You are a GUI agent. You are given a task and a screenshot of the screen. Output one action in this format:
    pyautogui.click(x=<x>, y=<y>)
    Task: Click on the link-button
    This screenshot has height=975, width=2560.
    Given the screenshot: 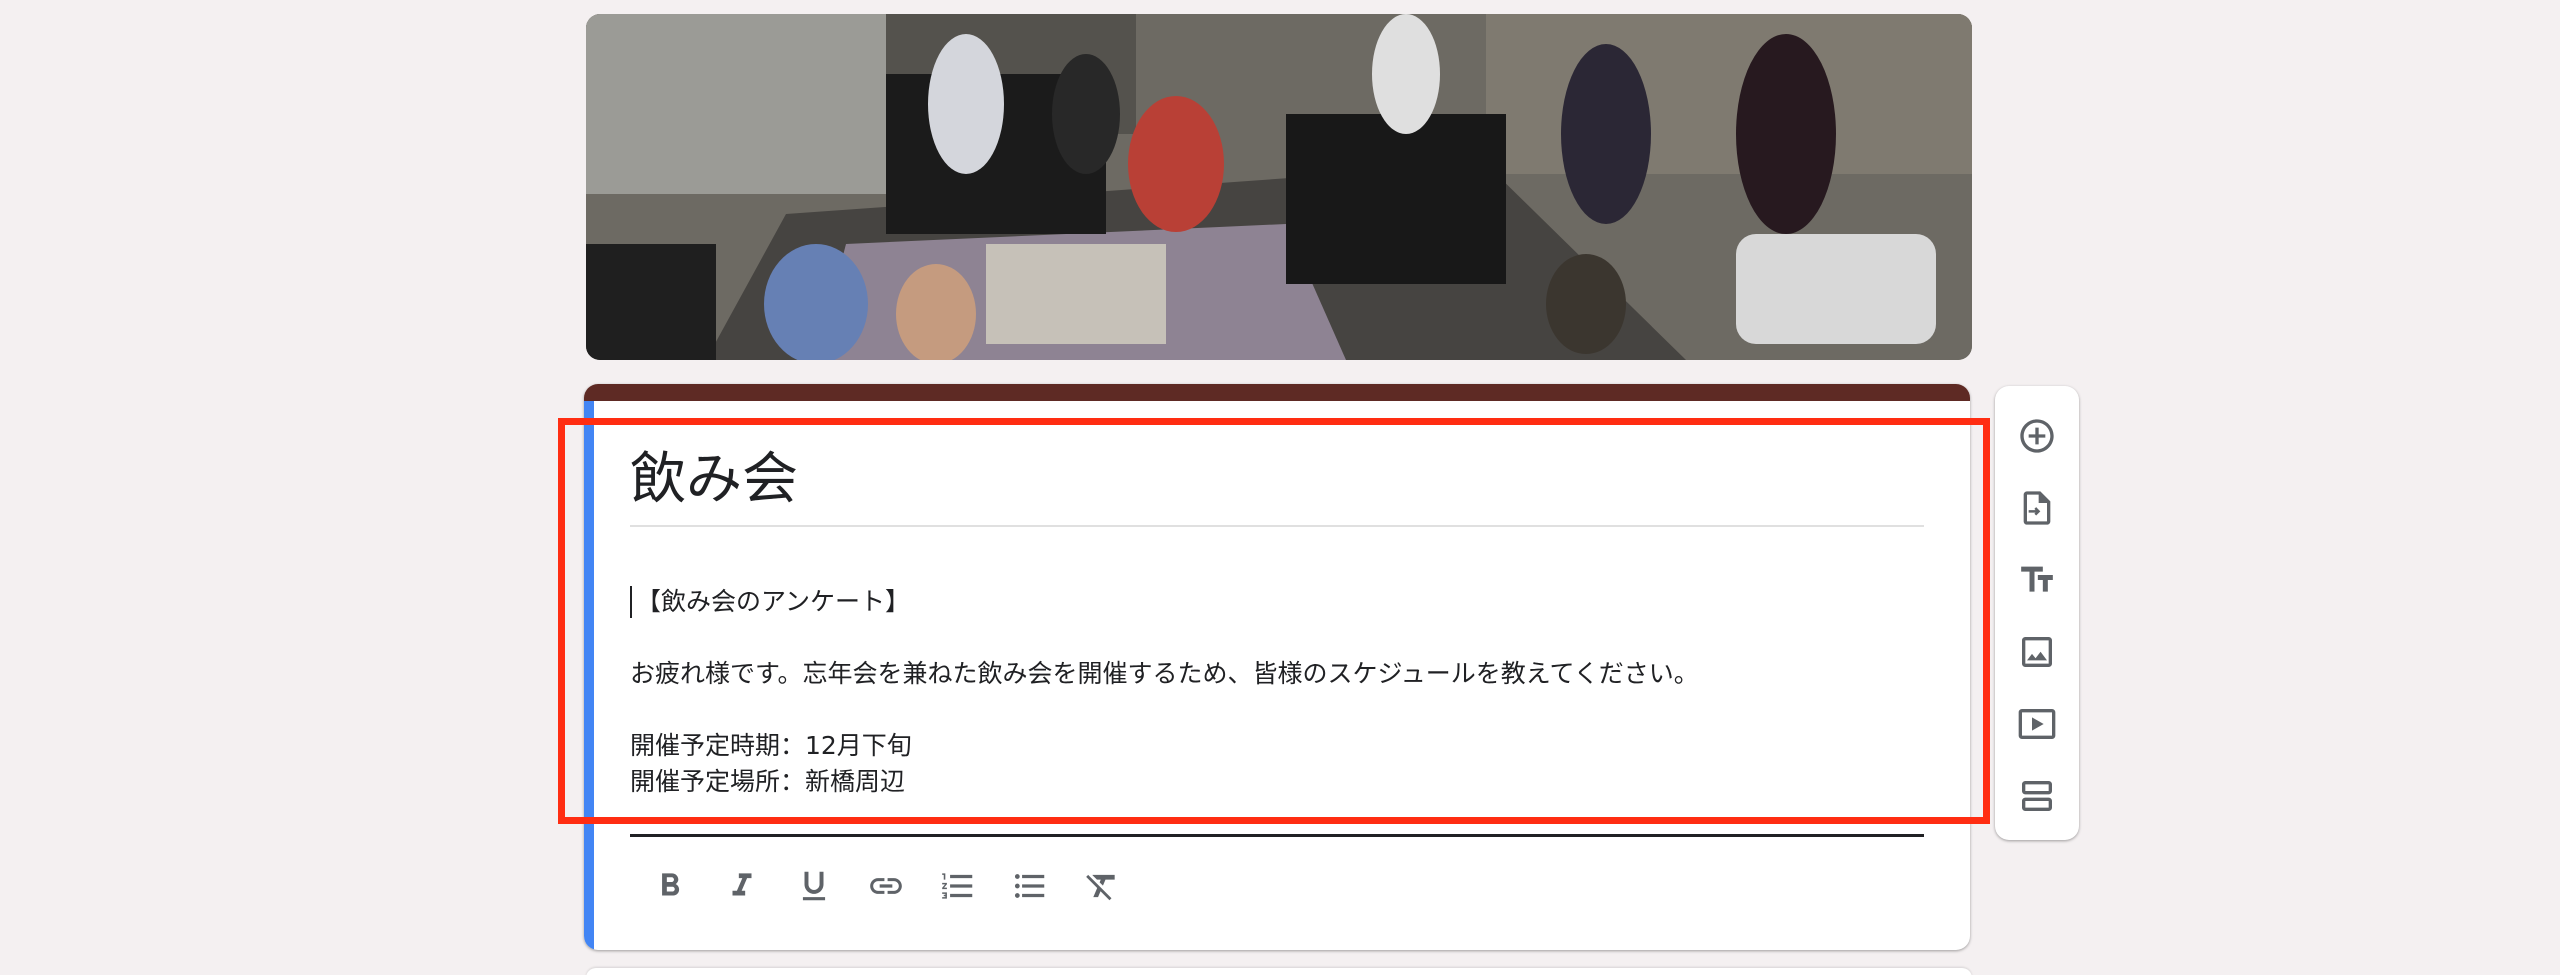 What is the action you would take?
    pyautogui.click(x=886, y=886)
    